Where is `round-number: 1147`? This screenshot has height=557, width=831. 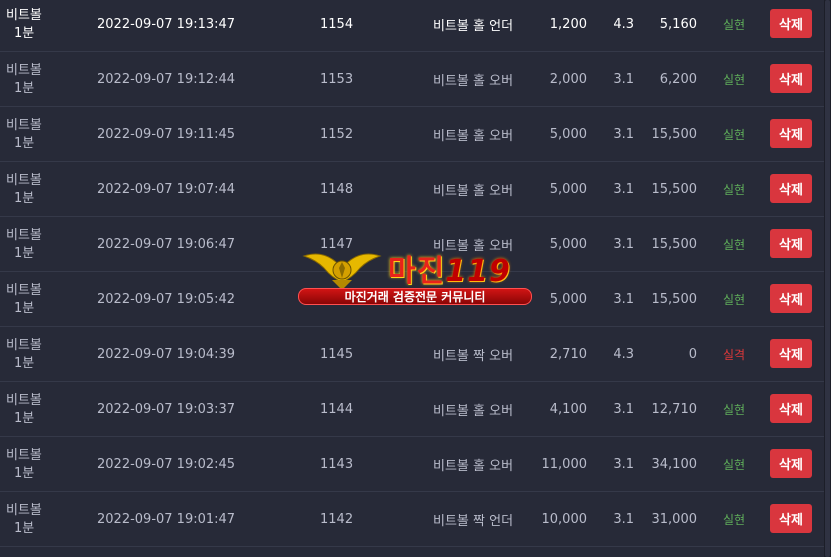
round-number: 1147 is located at coordinates (337, 244).